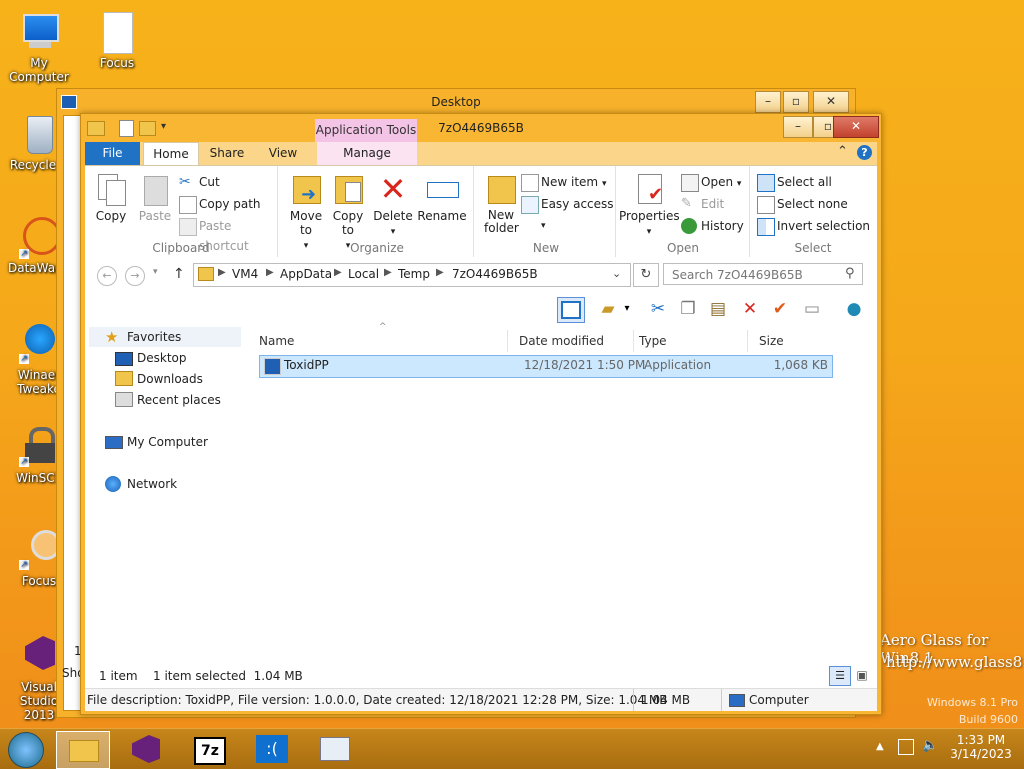 Image resolution: width=1024 pixels, height=769 pixels. What do you see at coordinates (570, 182) in the screenshot?
I see `new-item-label: New item` at bounding box center [570, 182].